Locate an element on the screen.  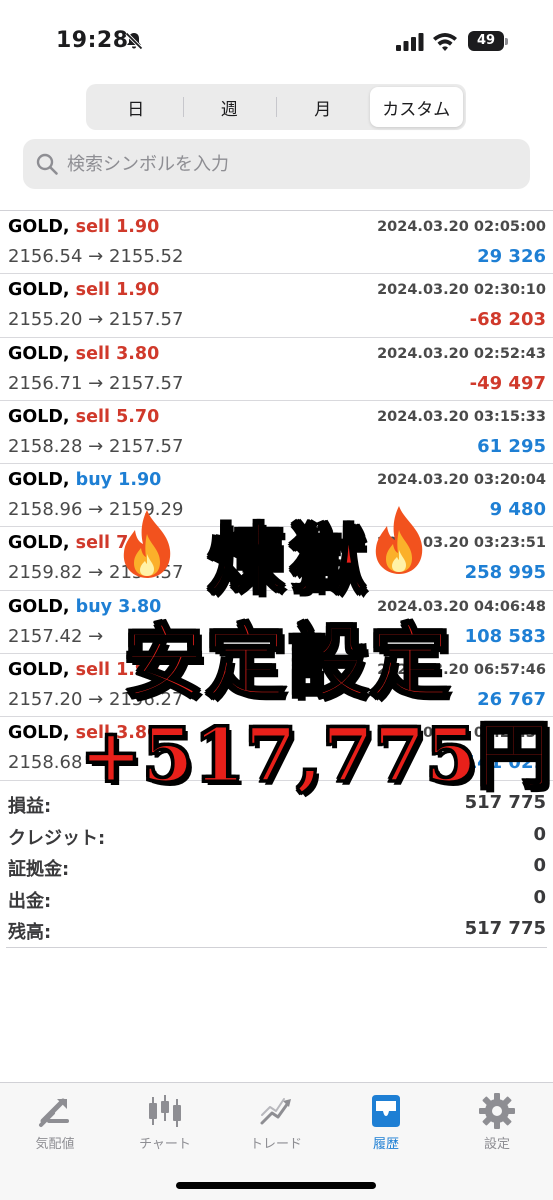
trade-profit: 29 326 is located at coordinates (511, 256).